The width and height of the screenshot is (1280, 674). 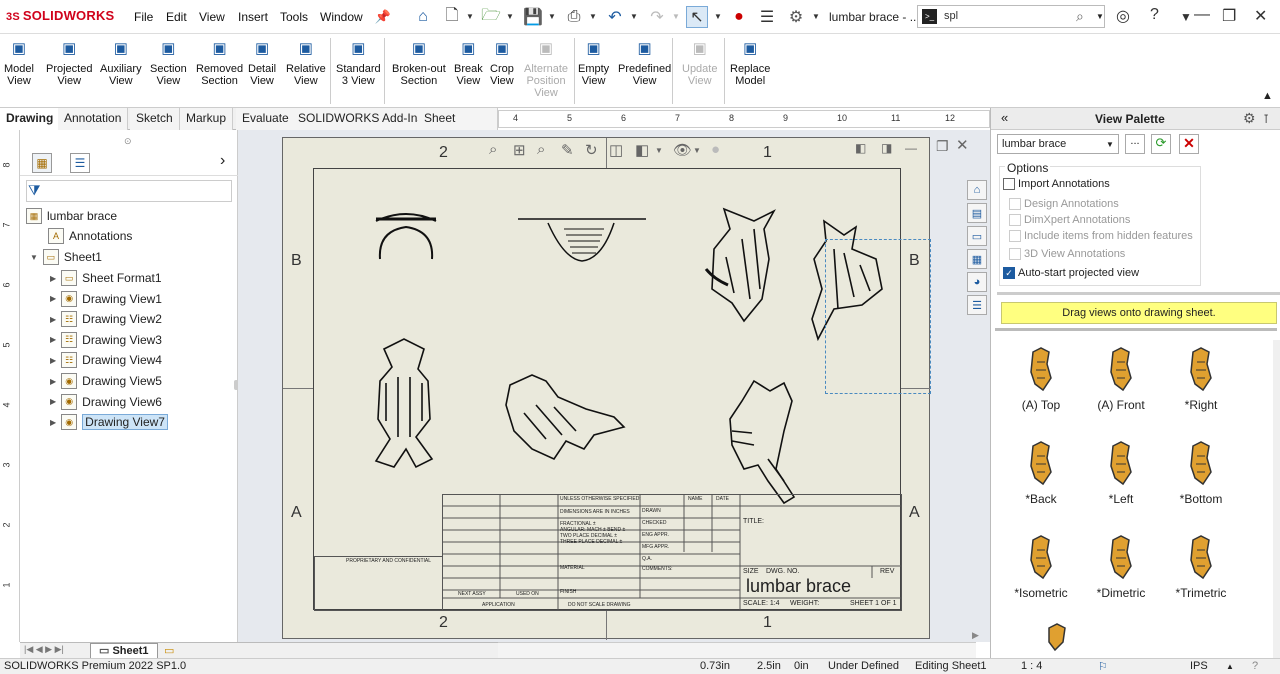 What do you see at coordinates (1041, 470) in the screenshot?
I see `palette-view-back: *Back` at bounding box center [1041, 470].